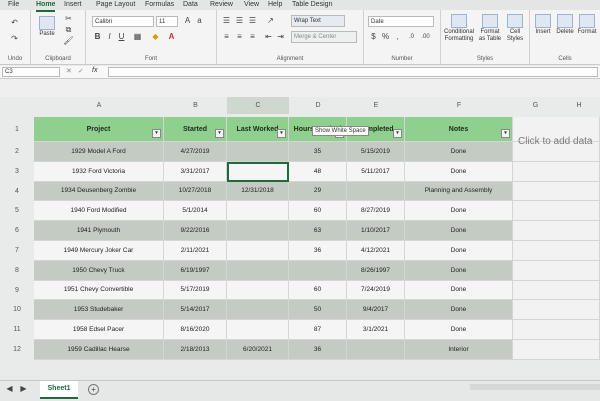 Image resolution: width=600 pixels, height=401 pixels. Describe the element at coordinates (195, 290) in the screenshot. I see `table-cell: 5/17/2019` at that location.